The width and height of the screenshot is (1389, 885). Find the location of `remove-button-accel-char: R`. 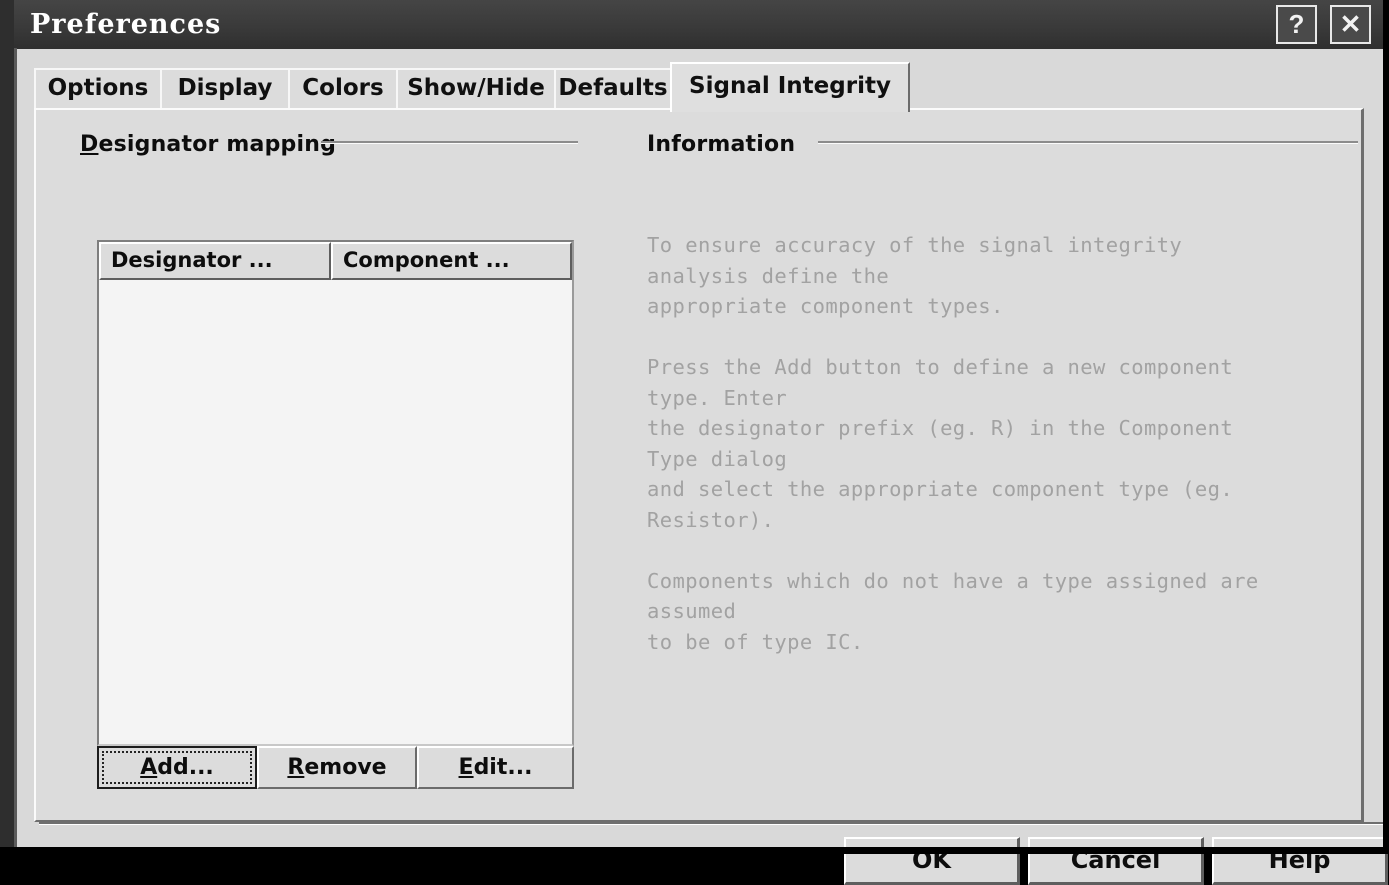

remove-button-accel-char: R is located at coordinates (296, 767).